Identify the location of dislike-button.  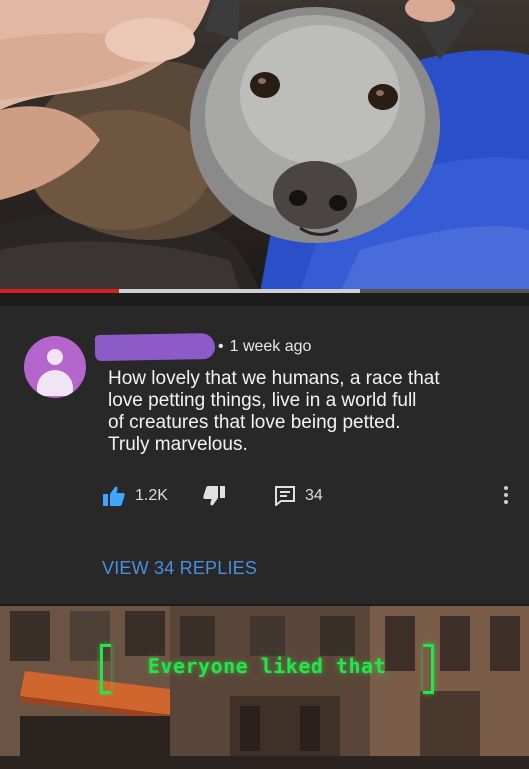
(214, 496).